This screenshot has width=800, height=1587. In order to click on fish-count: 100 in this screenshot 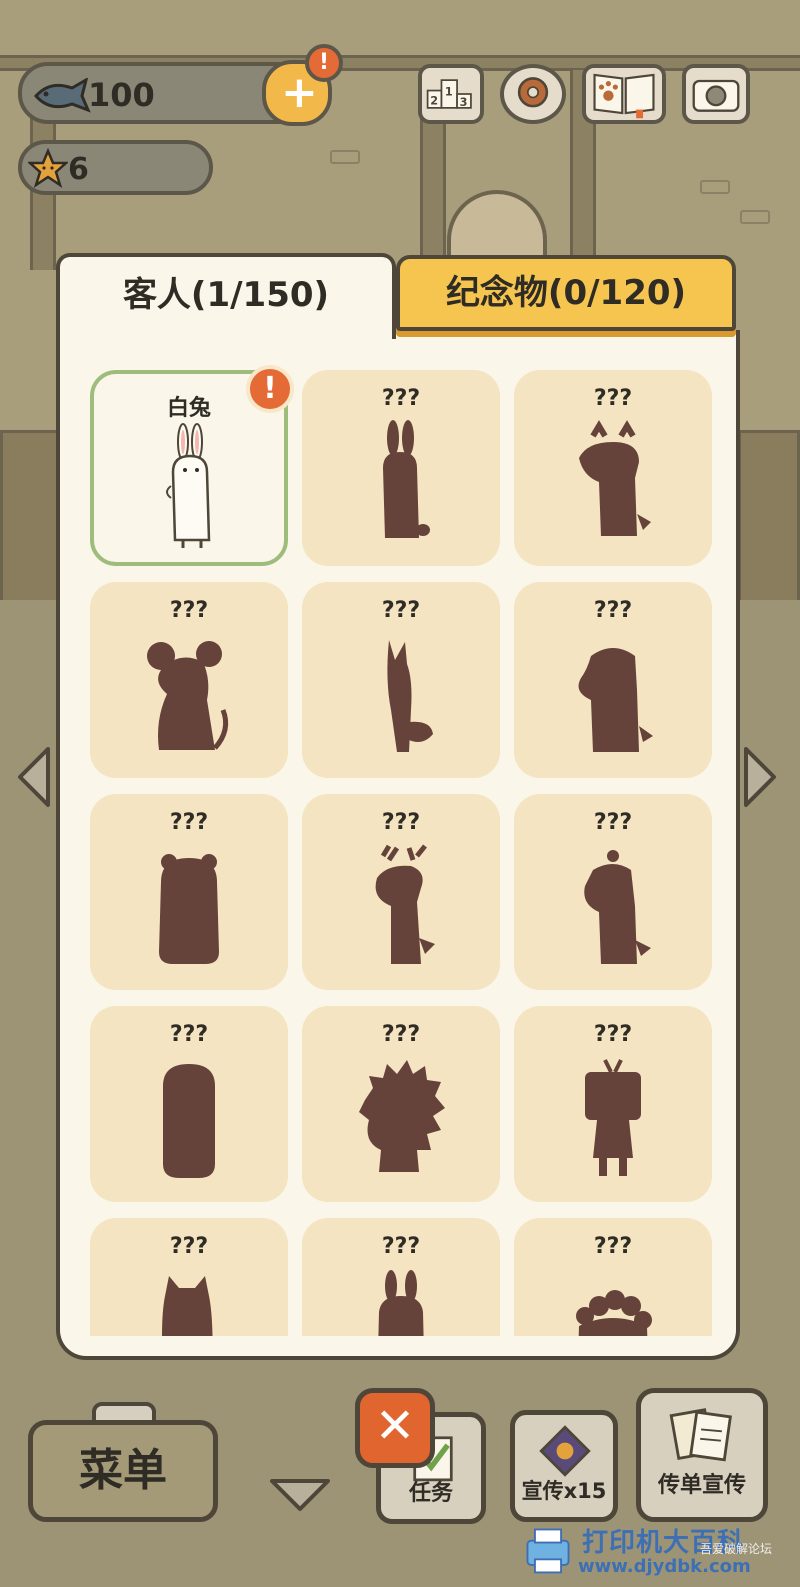, I will do `click(121, 95)`.